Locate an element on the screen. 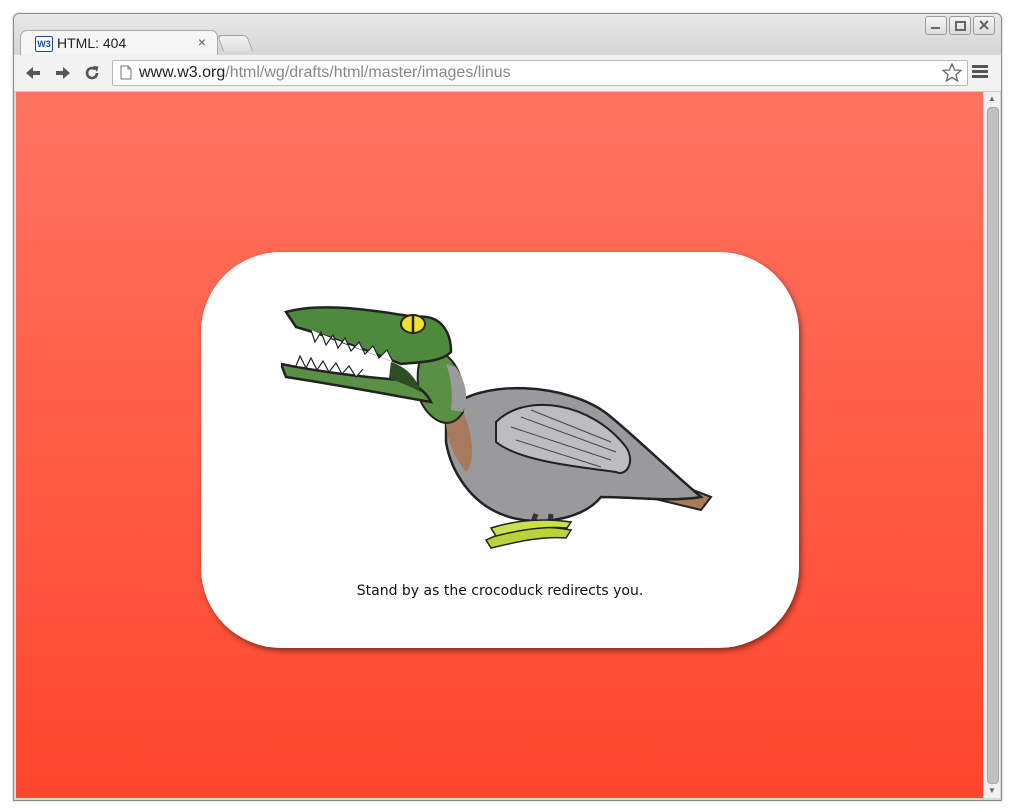  close-icon is located at coordinates (984, 25).